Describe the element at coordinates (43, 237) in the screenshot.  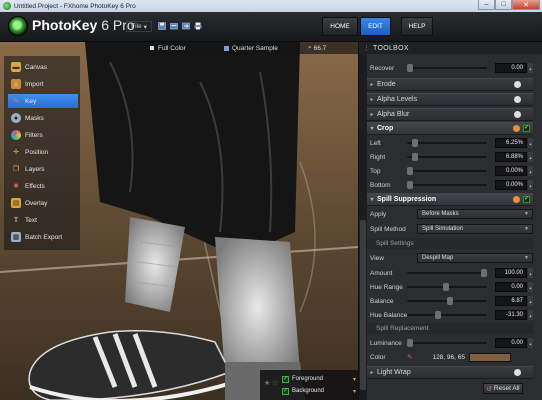
I see `tool-batch-export: ▦ Batch Export` at that location.